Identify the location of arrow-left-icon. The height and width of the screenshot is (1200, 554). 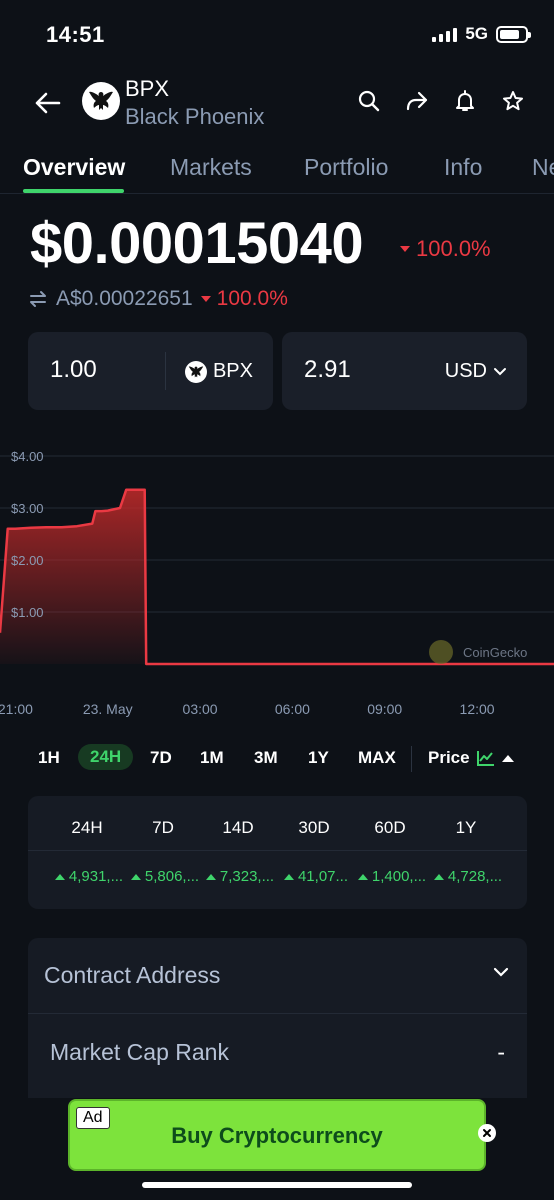
(48, 103).